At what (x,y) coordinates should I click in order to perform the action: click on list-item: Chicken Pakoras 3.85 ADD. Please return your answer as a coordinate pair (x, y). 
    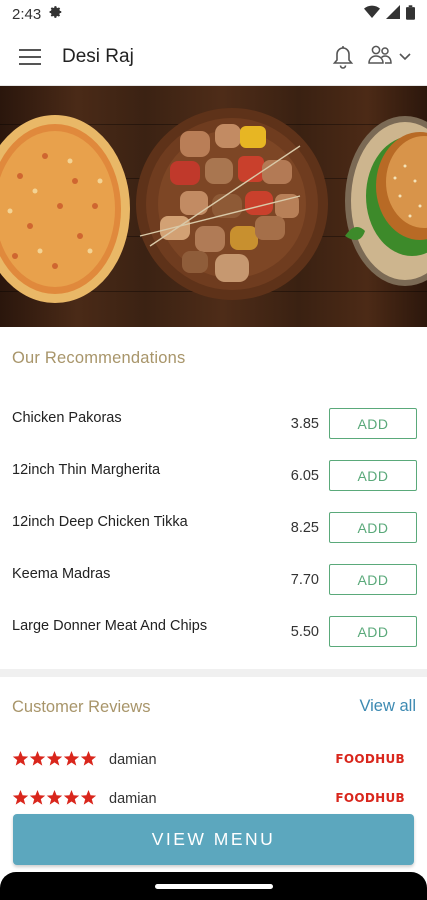
    Looking at the image, I should click on (213, 424).